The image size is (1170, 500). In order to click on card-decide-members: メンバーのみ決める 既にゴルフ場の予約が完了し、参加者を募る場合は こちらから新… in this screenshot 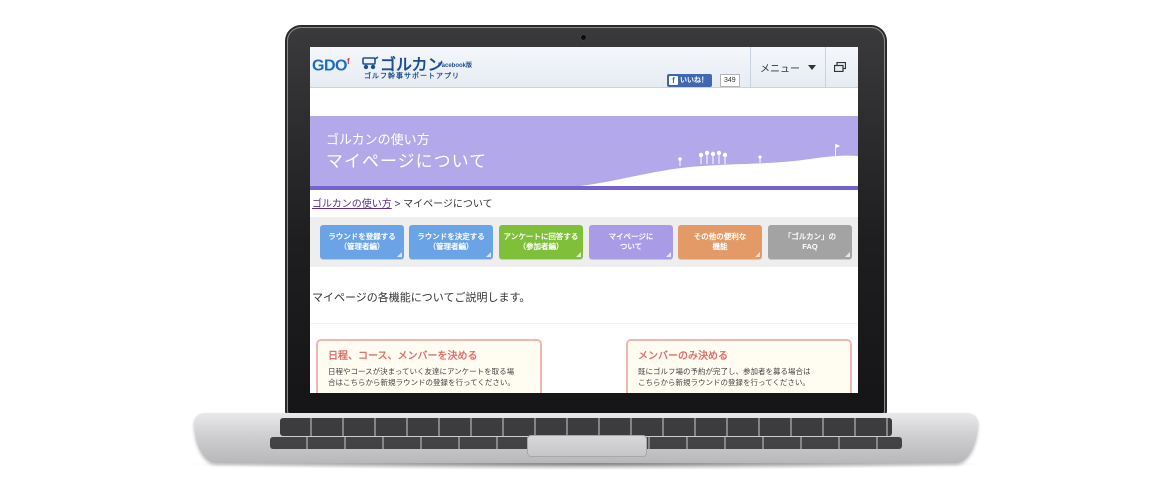, I will do `click(739, 366)`.